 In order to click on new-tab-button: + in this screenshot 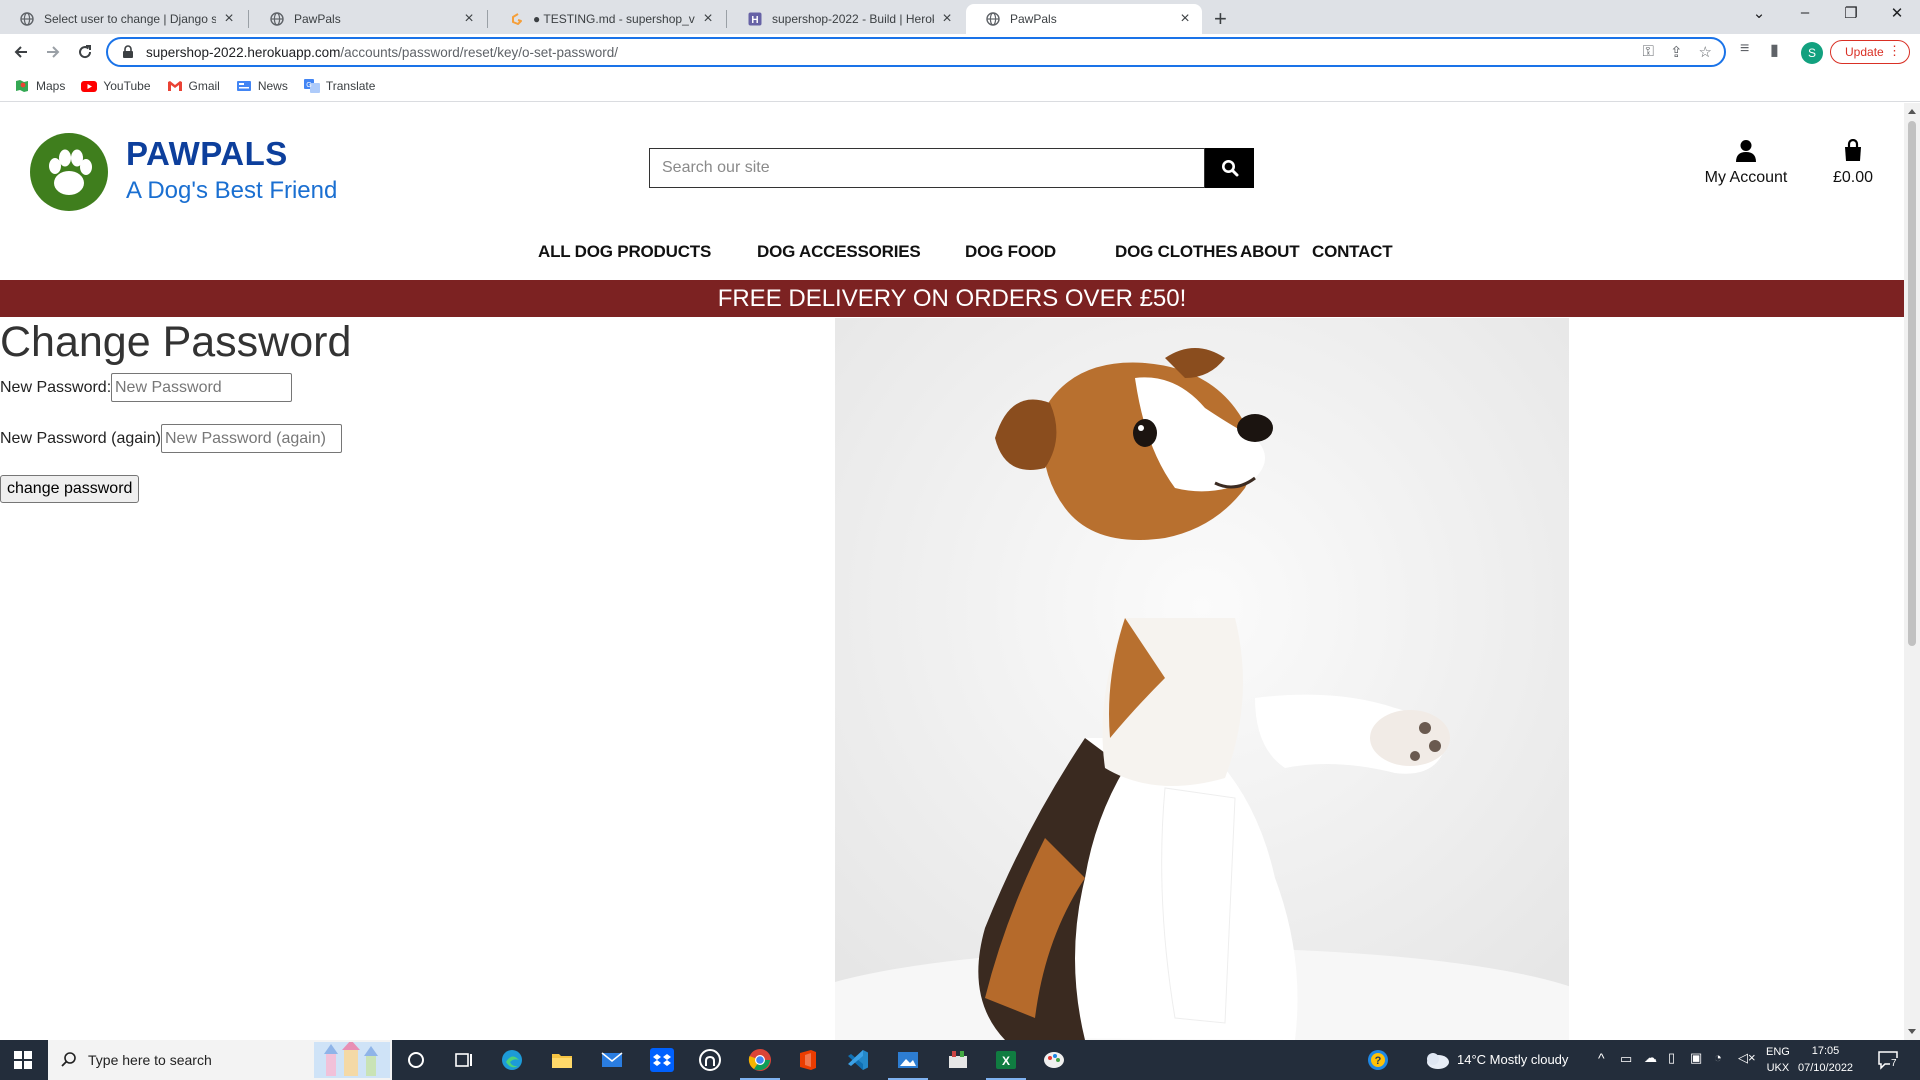, I will do `click(1220, 19)`.